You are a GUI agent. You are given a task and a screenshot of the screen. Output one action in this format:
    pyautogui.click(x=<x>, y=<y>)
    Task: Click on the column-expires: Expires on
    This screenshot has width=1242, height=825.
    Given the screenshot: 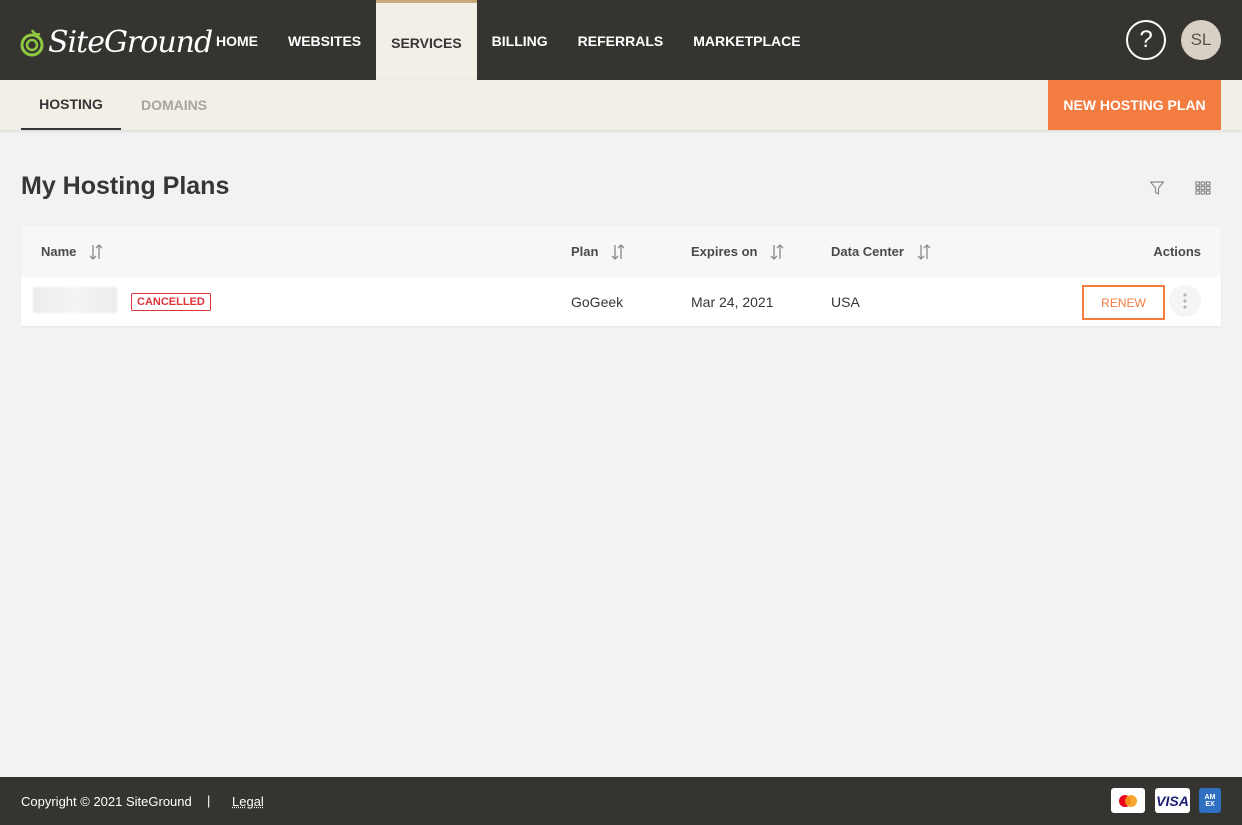 What is the action you would take?
    pyautogui.click(x=738, y=251)
    